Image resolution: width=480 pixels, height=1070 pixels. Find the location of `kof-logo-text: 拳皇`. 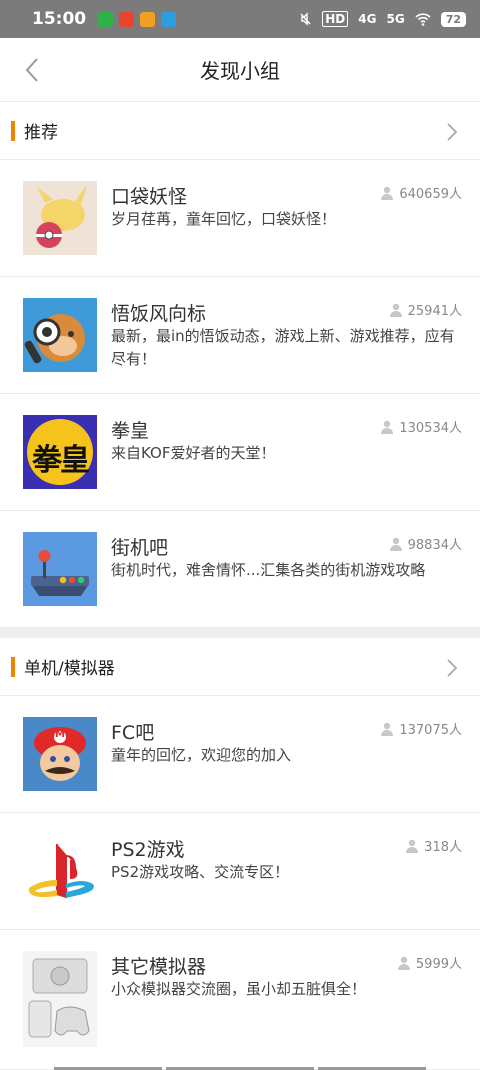

kof-logo-text: 拳皇 is located at coordinates (61, 460).